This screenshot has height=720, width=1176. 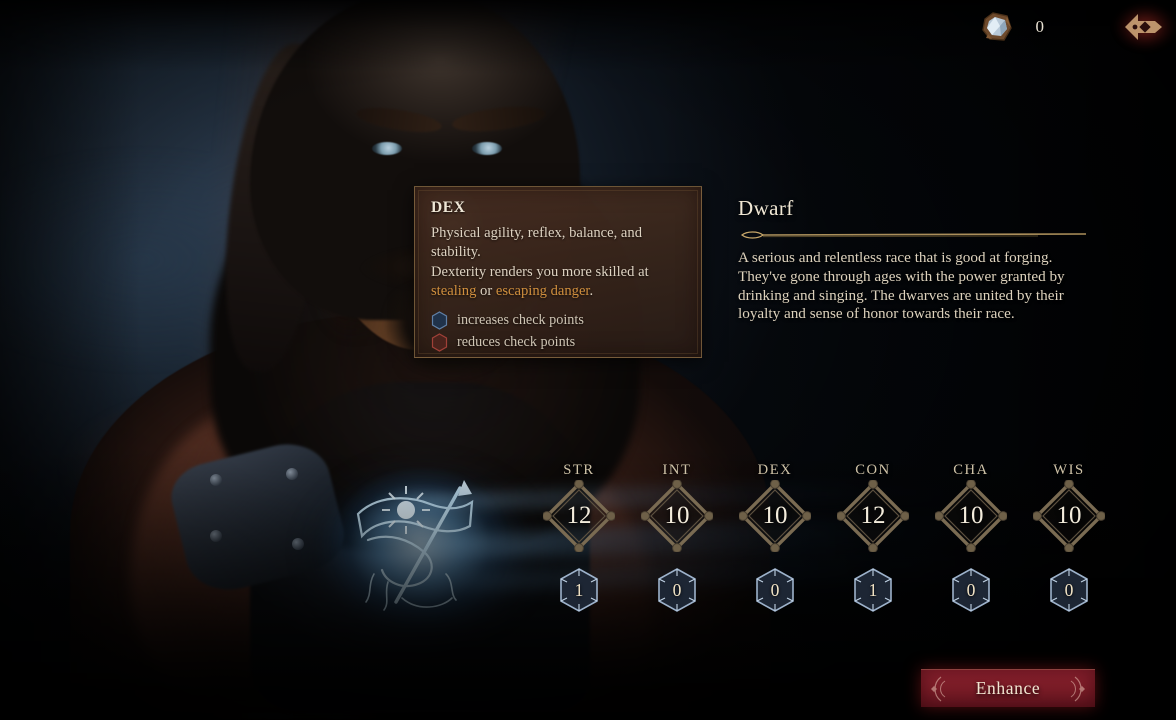 I want to click on modifier-frame-int: 0, so click(x=677, y=590).